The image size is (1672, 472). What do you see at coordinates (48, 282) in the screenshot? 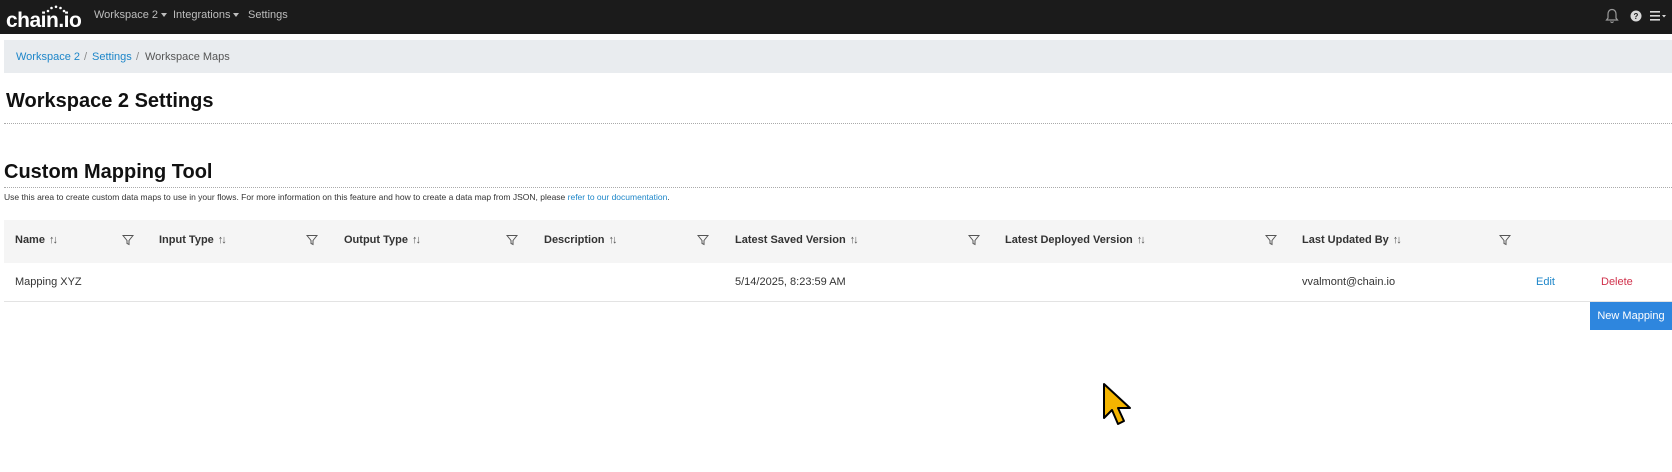
I see `cell-name: Mapping XYZ` at bounding box center [48, 282].